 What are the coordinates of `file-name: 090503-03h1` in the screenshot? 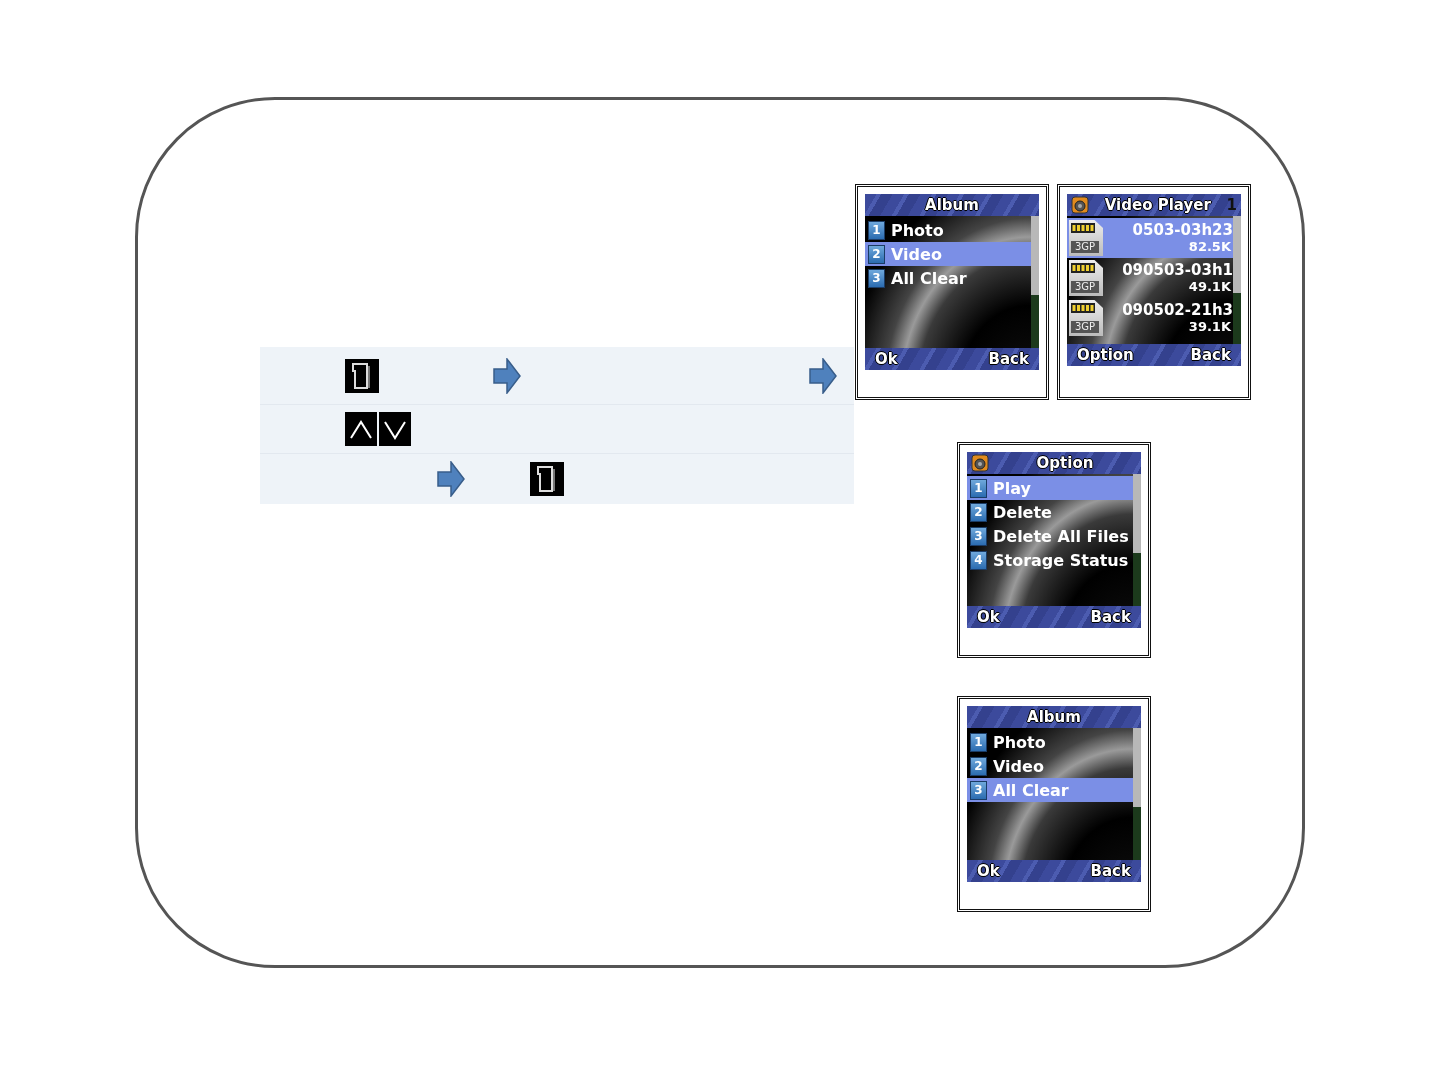 It's located at (1177, 270).